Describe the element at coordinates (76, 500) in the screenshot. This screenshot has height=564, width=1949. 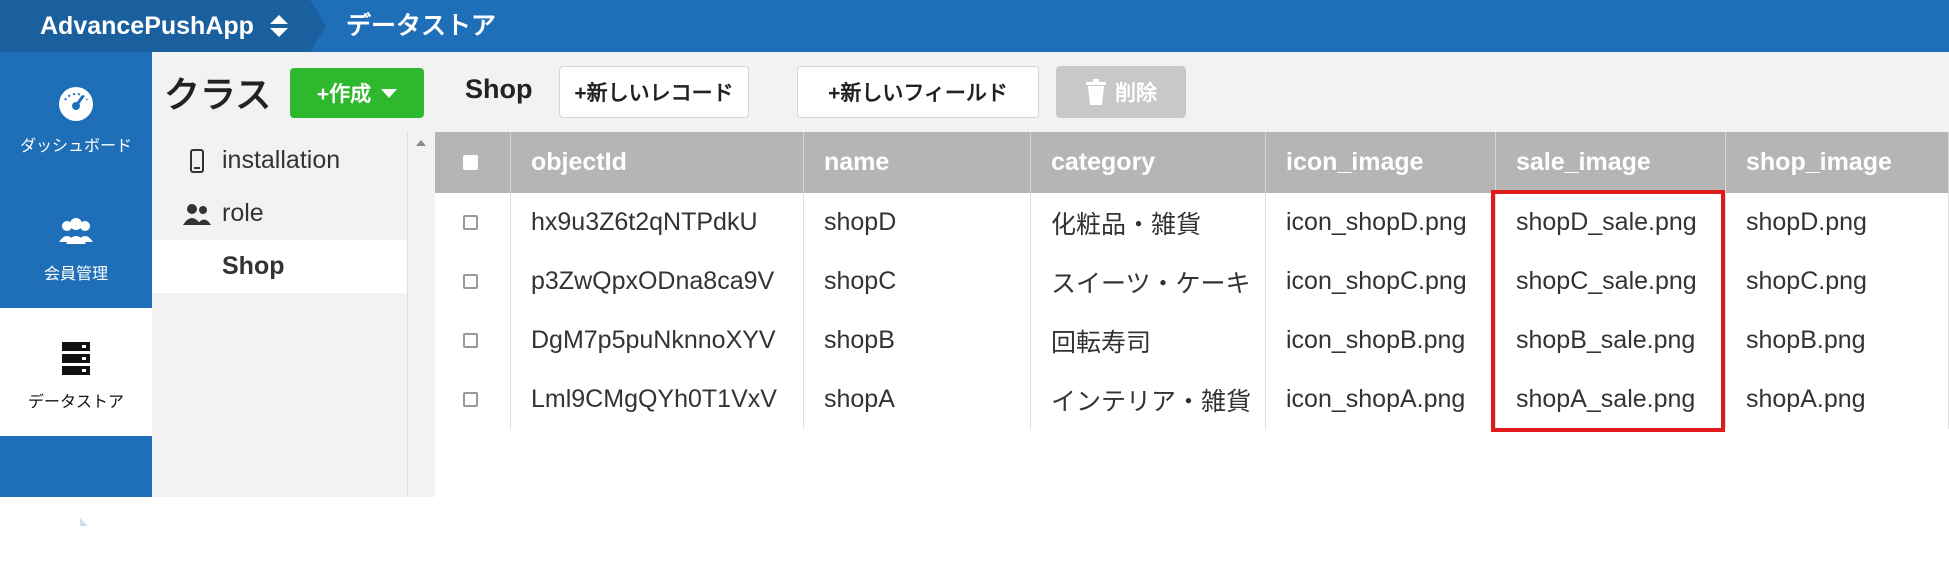
I see `nav-item-files` at that location.